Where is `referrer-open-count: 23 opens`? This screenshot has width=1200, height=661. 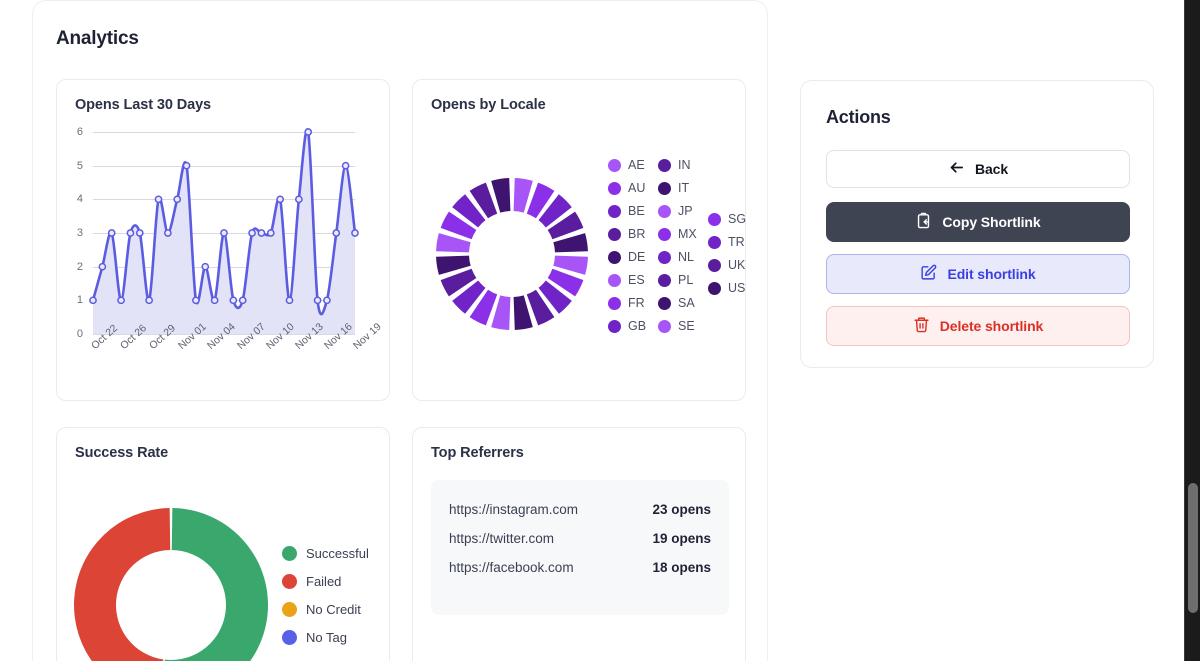 referrer-open-count: 23 opens is located at coordinates (681, 509).